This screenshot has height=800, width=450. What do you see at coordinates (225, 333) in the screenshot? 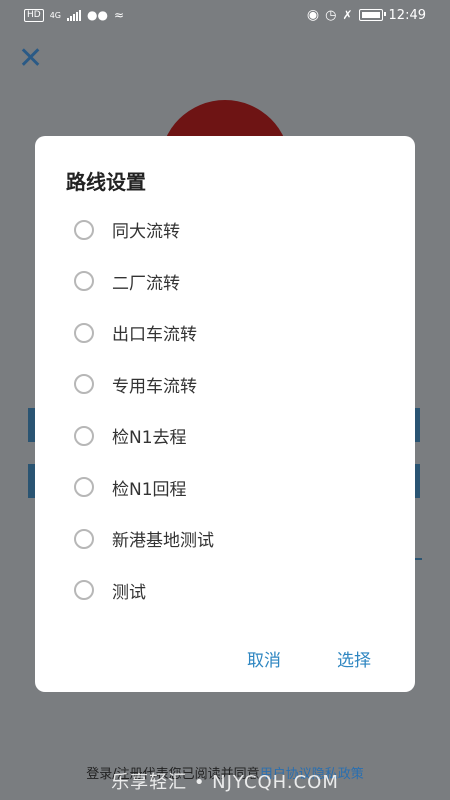
I see `route-option: 出口车流转` at bounding box center [225, 333].